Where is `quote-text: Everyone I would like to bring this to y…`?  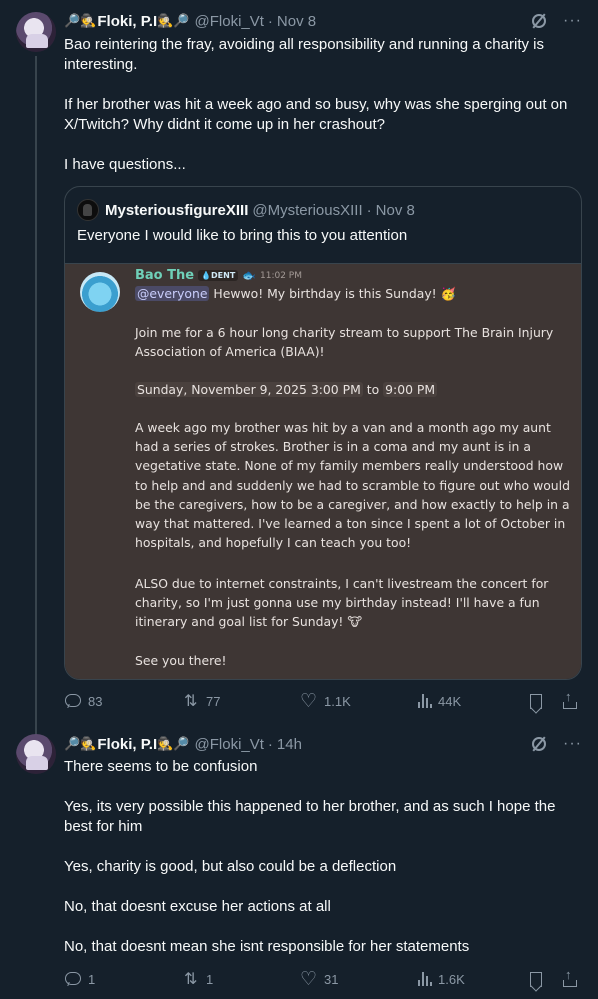 quote-text: Everyone I would like to bring this to y… is located at coordinates (242, 235).